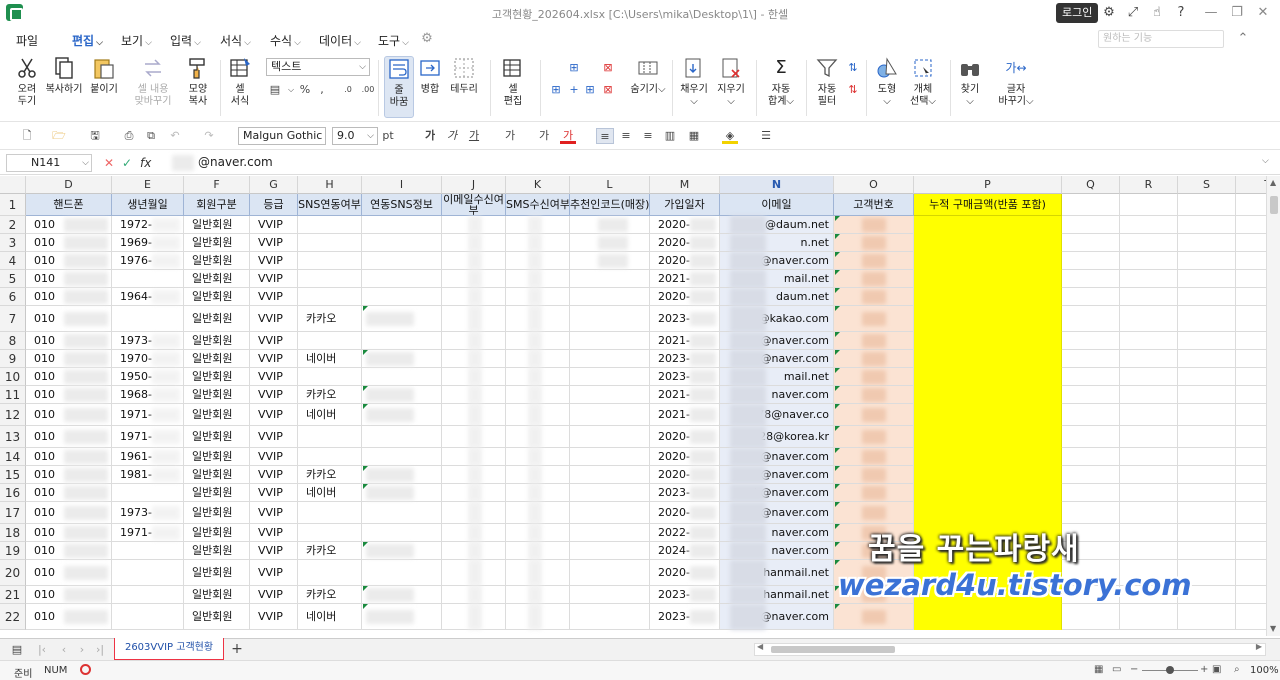  Describe the element at coordinates (544, 136) in the screenshot. I see `font-size-up-icon: 가` at that location.